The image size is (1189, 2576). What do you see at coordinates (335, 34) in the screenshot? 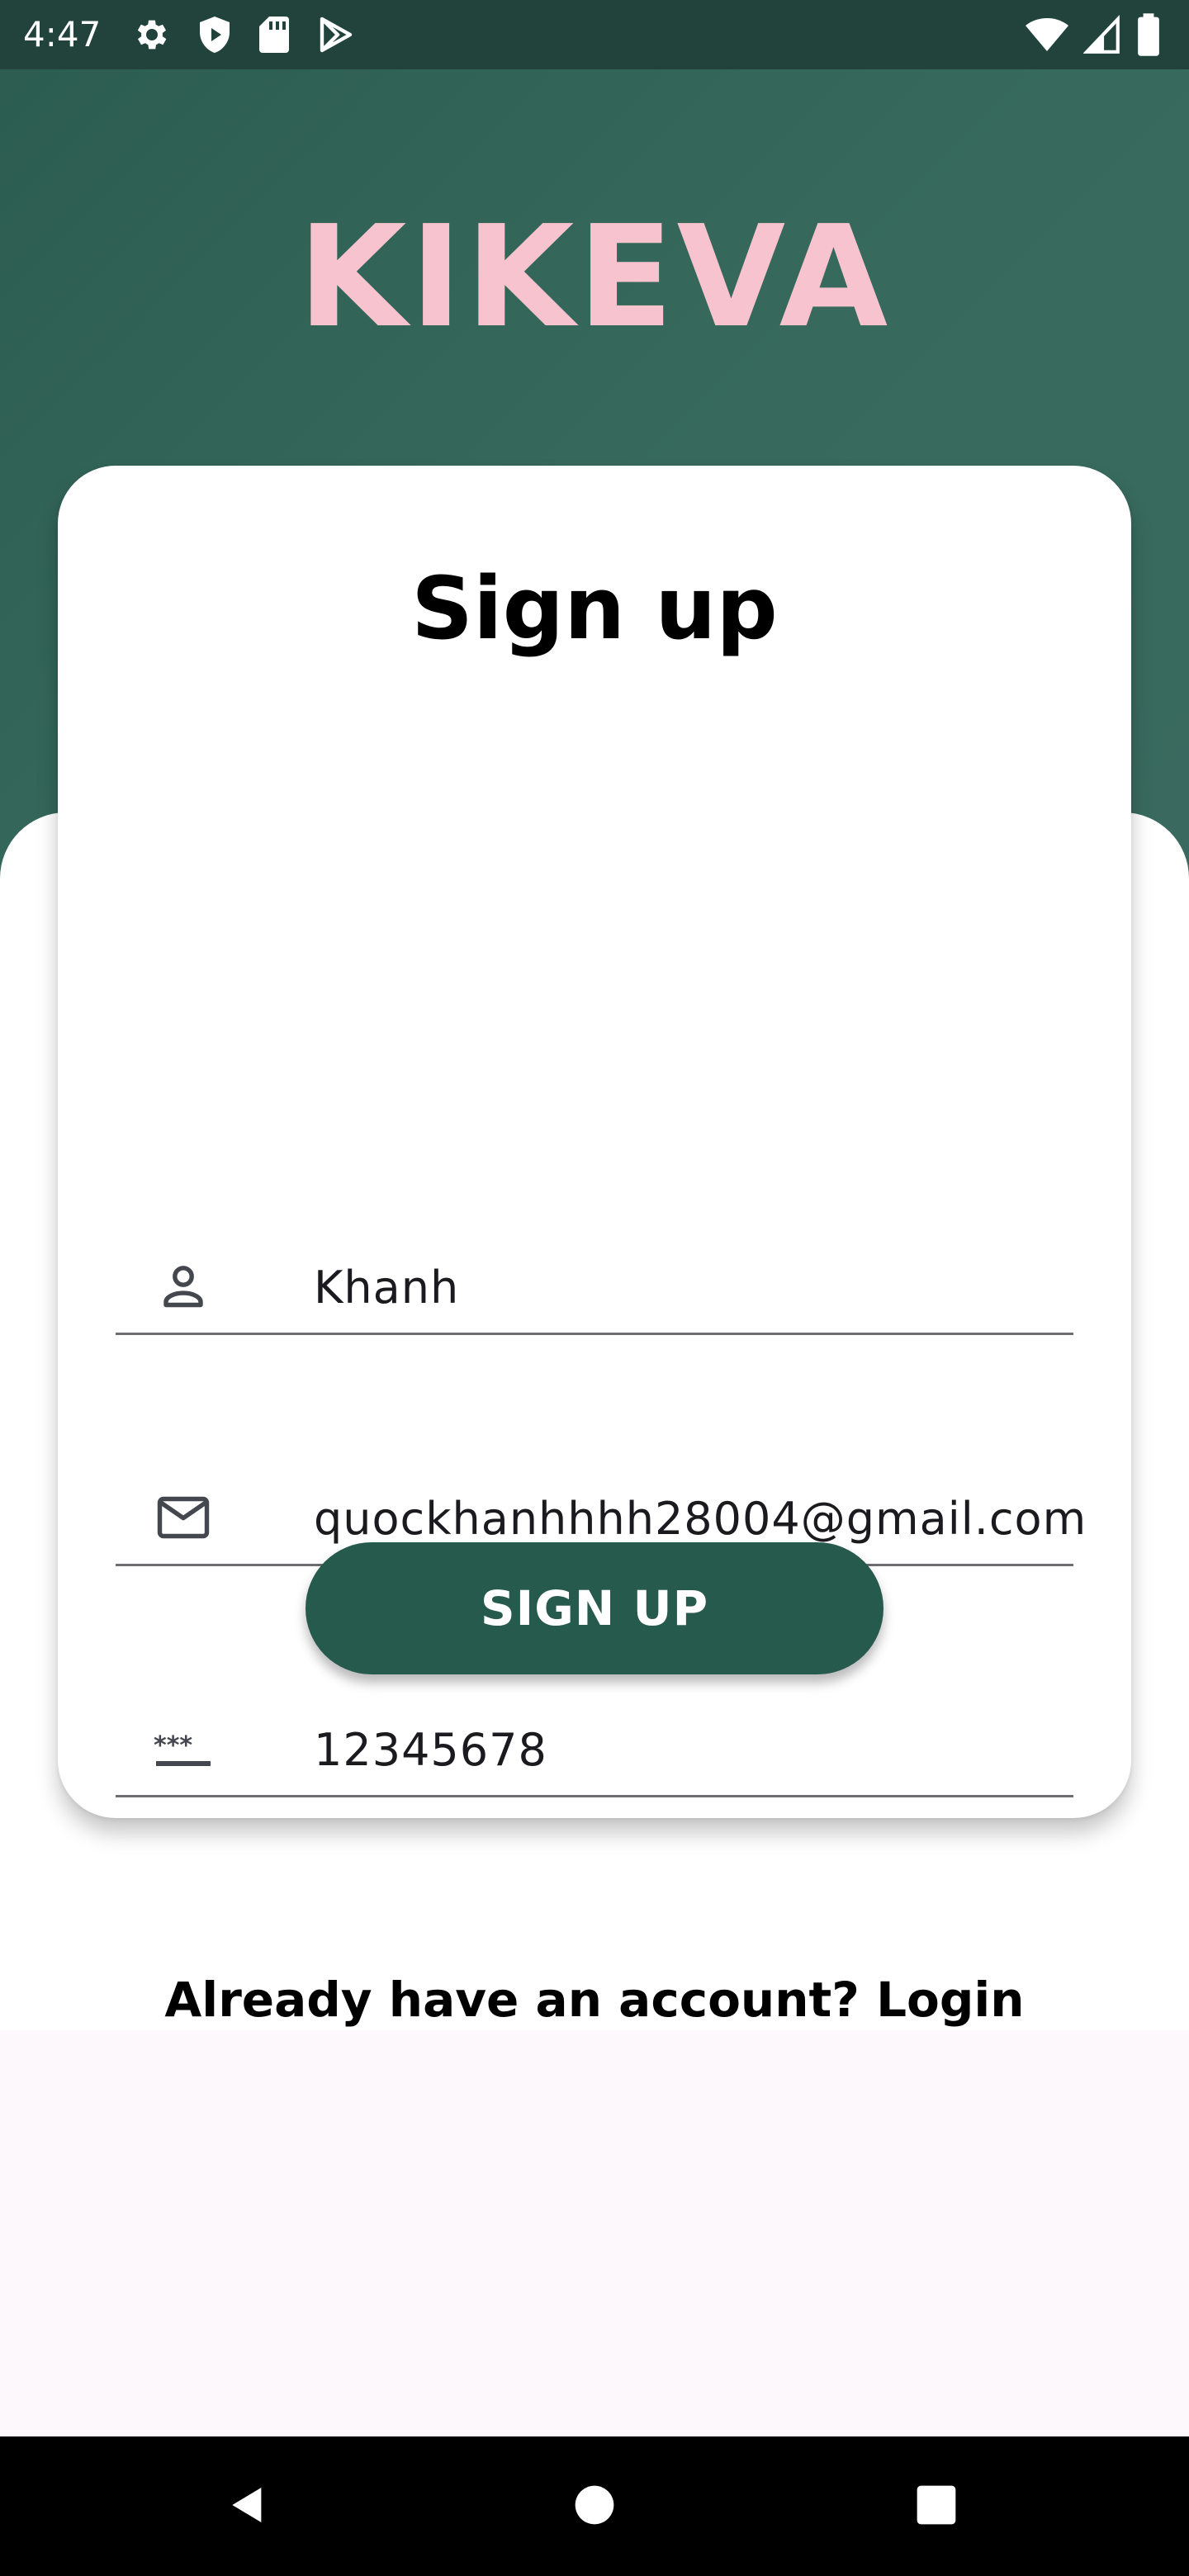
I see `play-store-icon` at bounding box center [335, 34].